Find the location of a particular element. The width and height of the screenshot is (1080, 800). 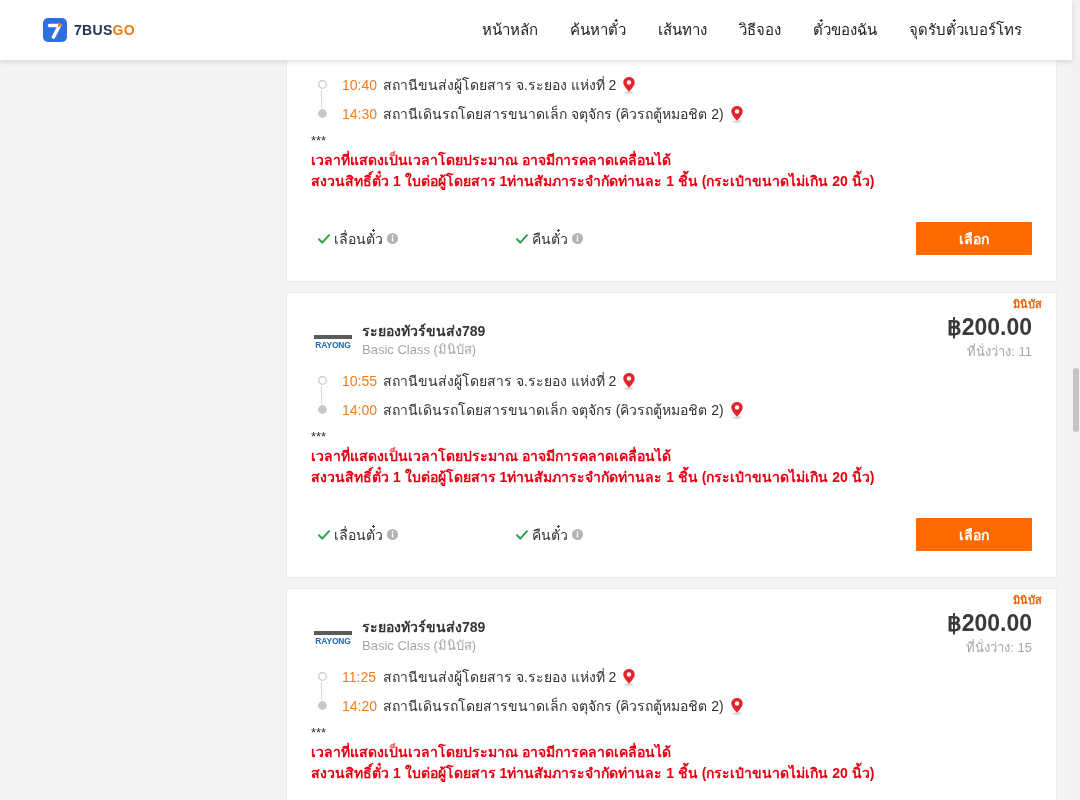

nav-link: ตั๋วของฉัน is located at coordinates (845, 30).